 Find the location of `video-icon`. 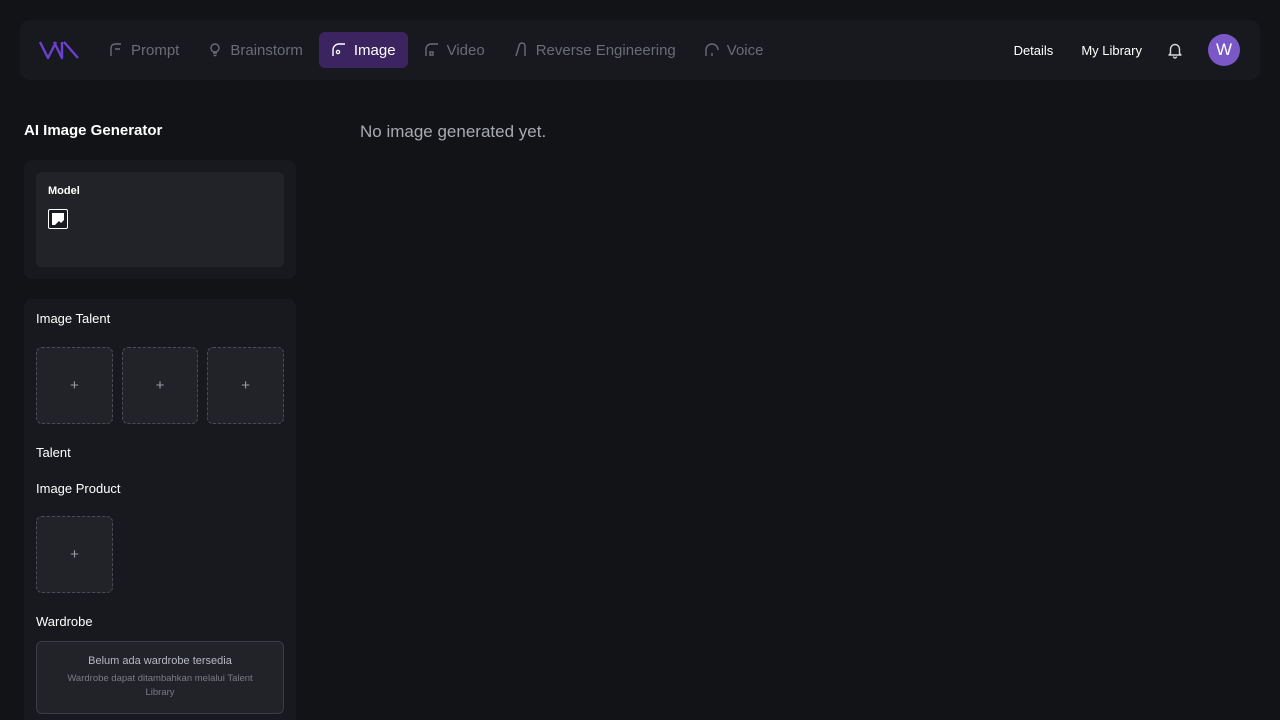

video-icon is located at coordinates (431, 49).